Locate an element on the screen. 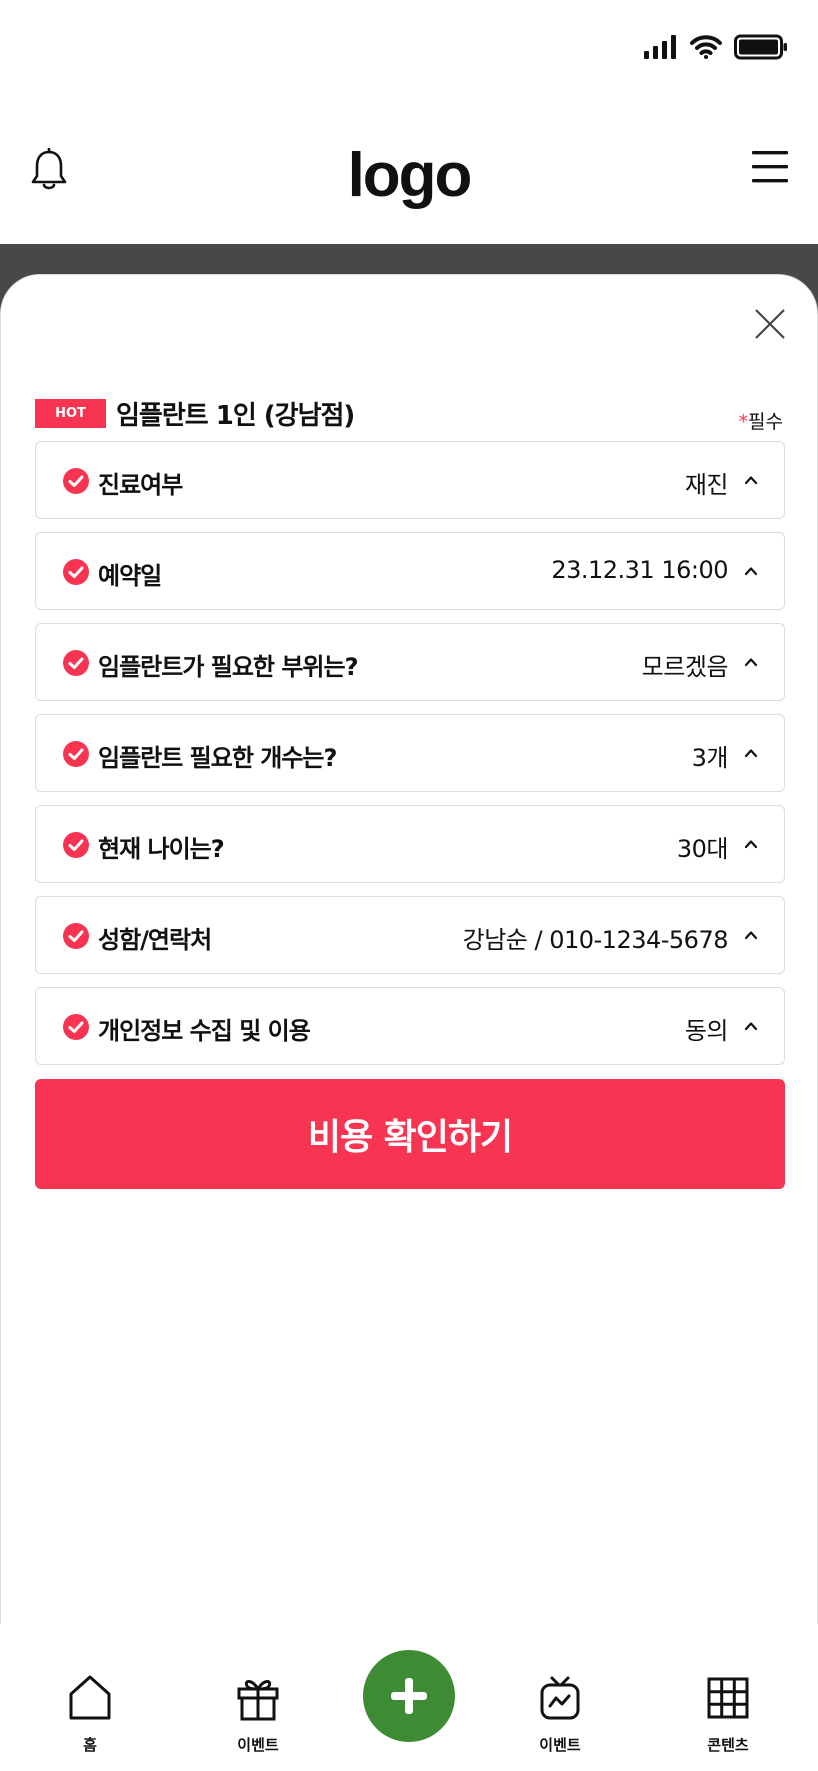 The height and width of the screenshot is (1771, 818). logo: logo is located at coordinates (409, 175).